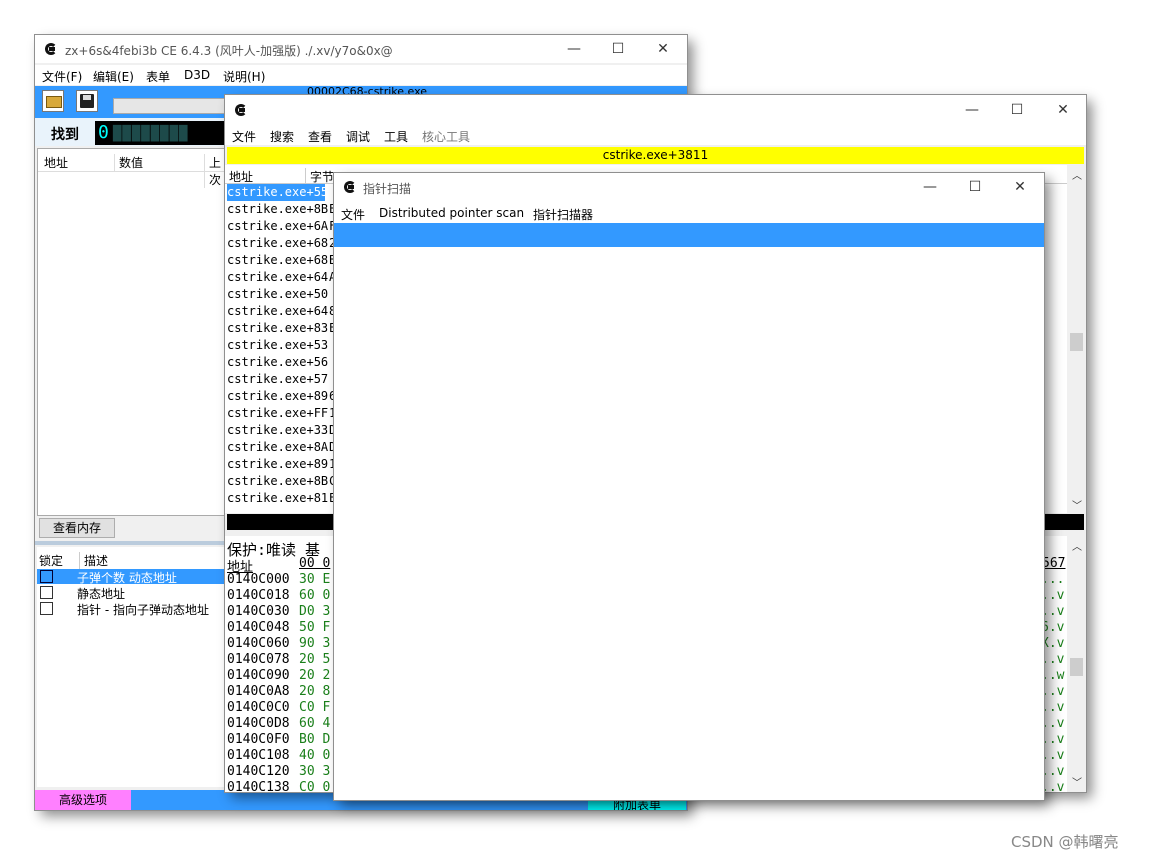  I want to click on col-description: 描述, so click(93, 560).